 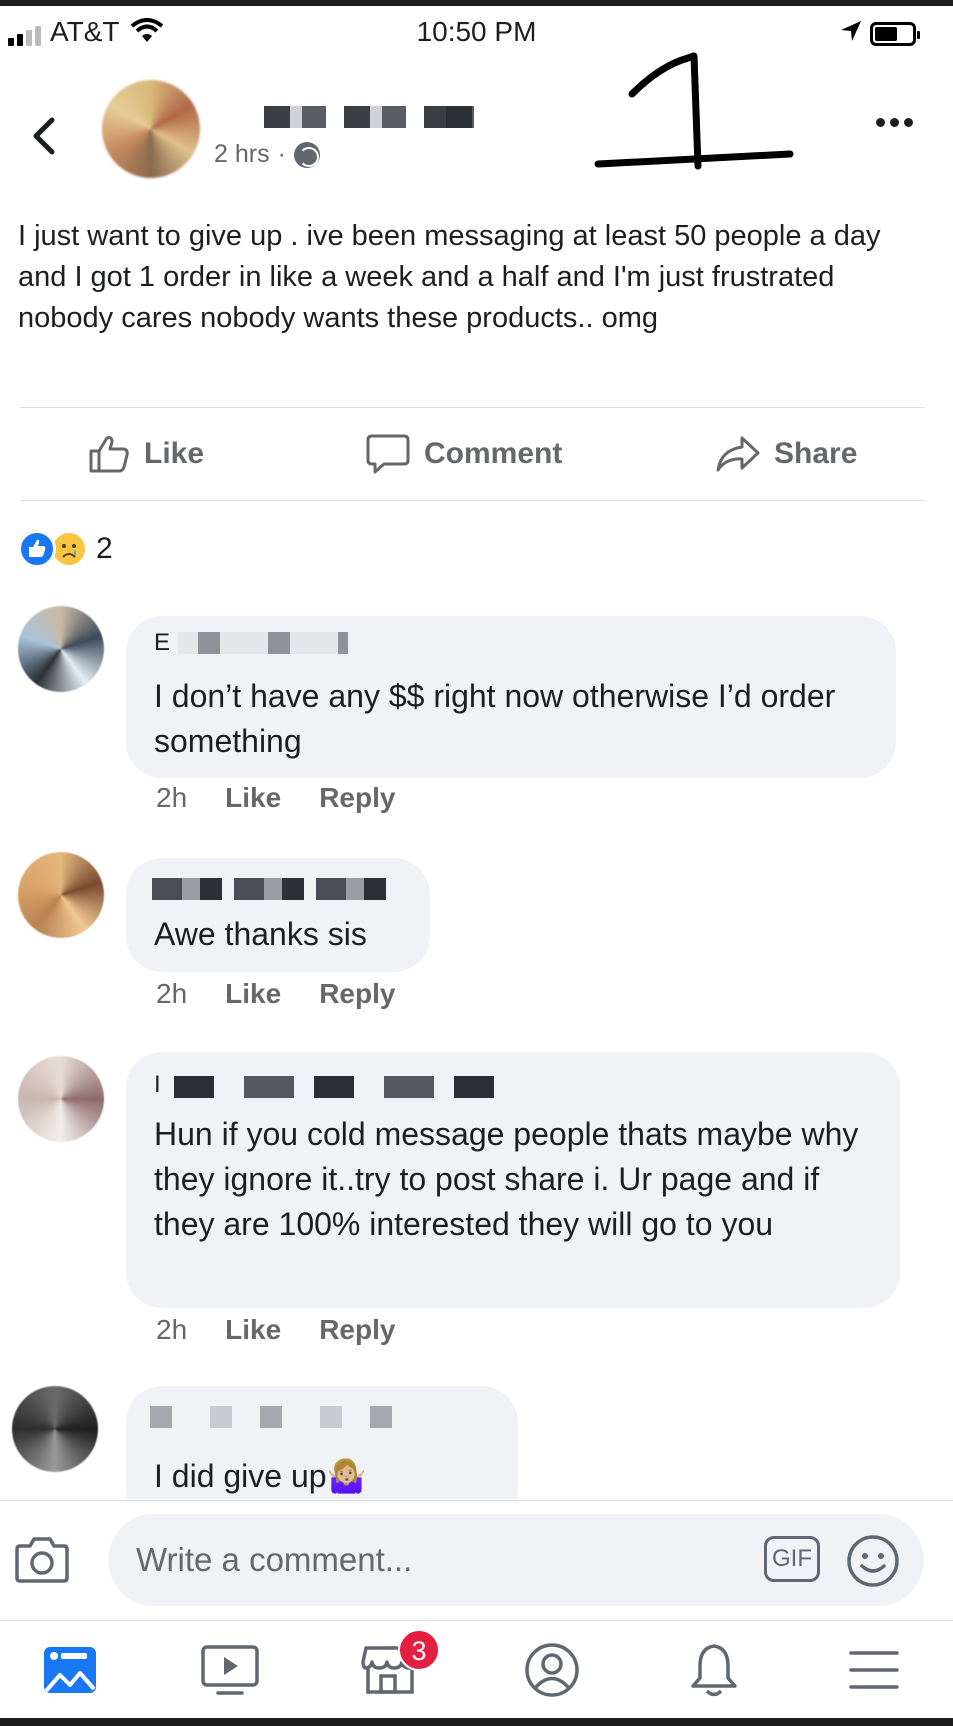 I want to click on like-button: Like, so click(x=146, y=454).